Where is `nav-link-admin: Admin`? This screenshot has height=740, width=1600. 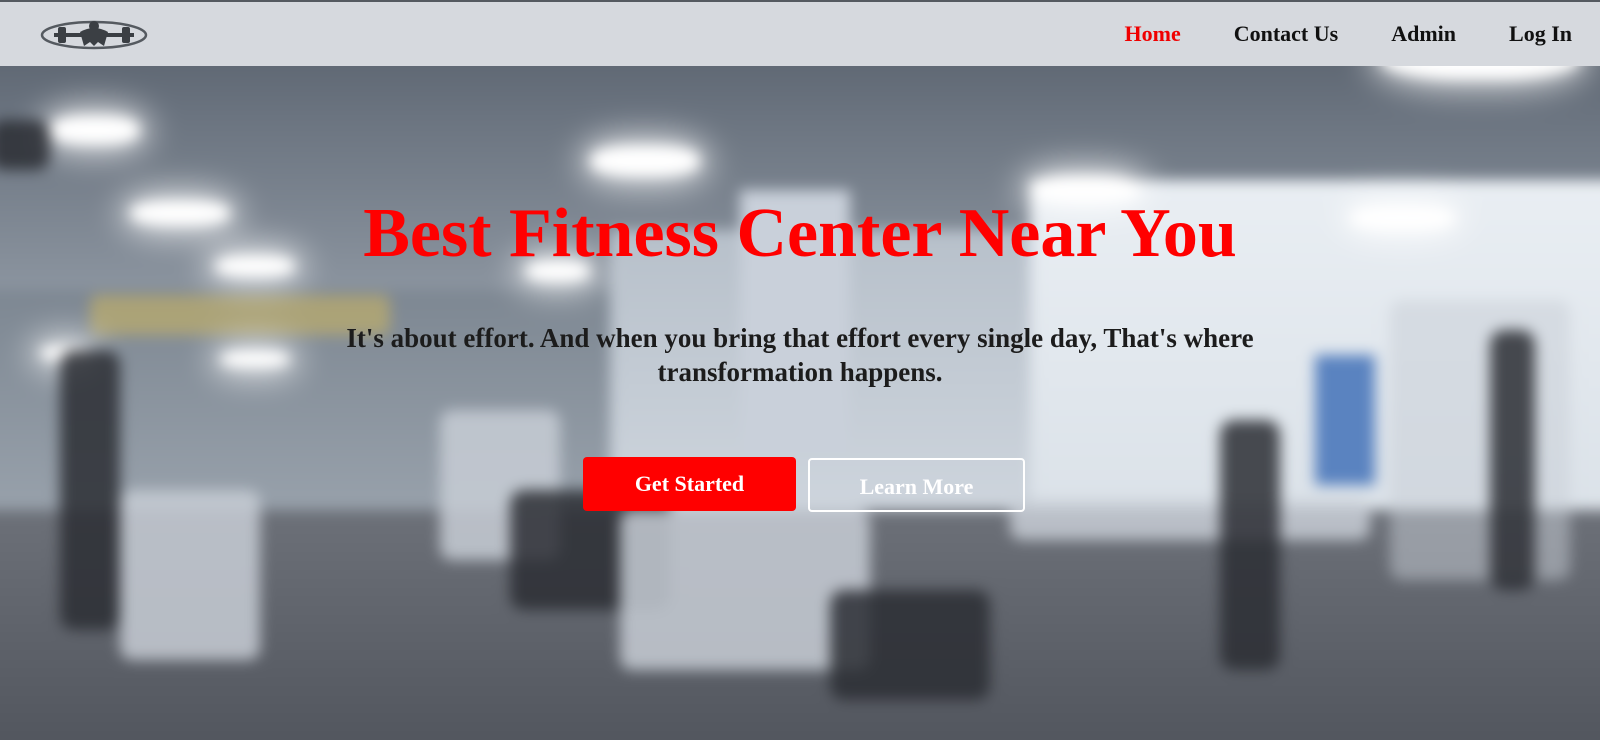 nav-link-admin: Admin is located at coordinates (1423, 34).